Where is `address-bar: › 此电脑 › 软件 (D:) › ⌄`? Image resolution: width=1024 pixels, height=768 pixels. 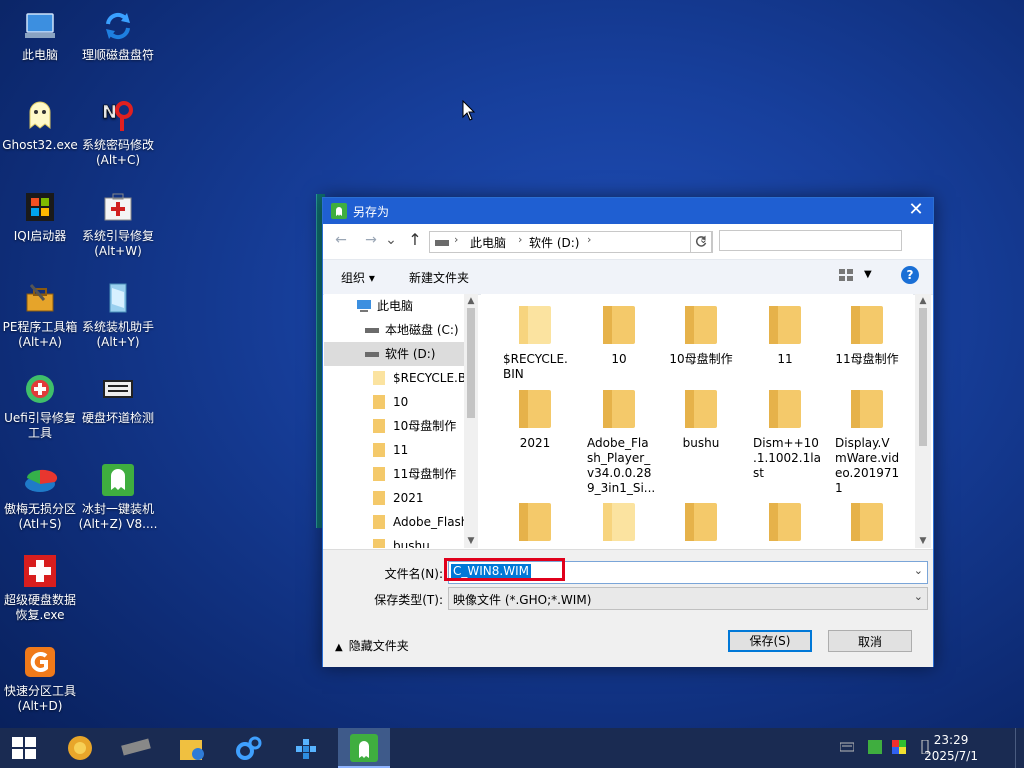
address-bar: › 此电脑 › 软件 (D:) › ⌄ is located at coordinates (571, 242).